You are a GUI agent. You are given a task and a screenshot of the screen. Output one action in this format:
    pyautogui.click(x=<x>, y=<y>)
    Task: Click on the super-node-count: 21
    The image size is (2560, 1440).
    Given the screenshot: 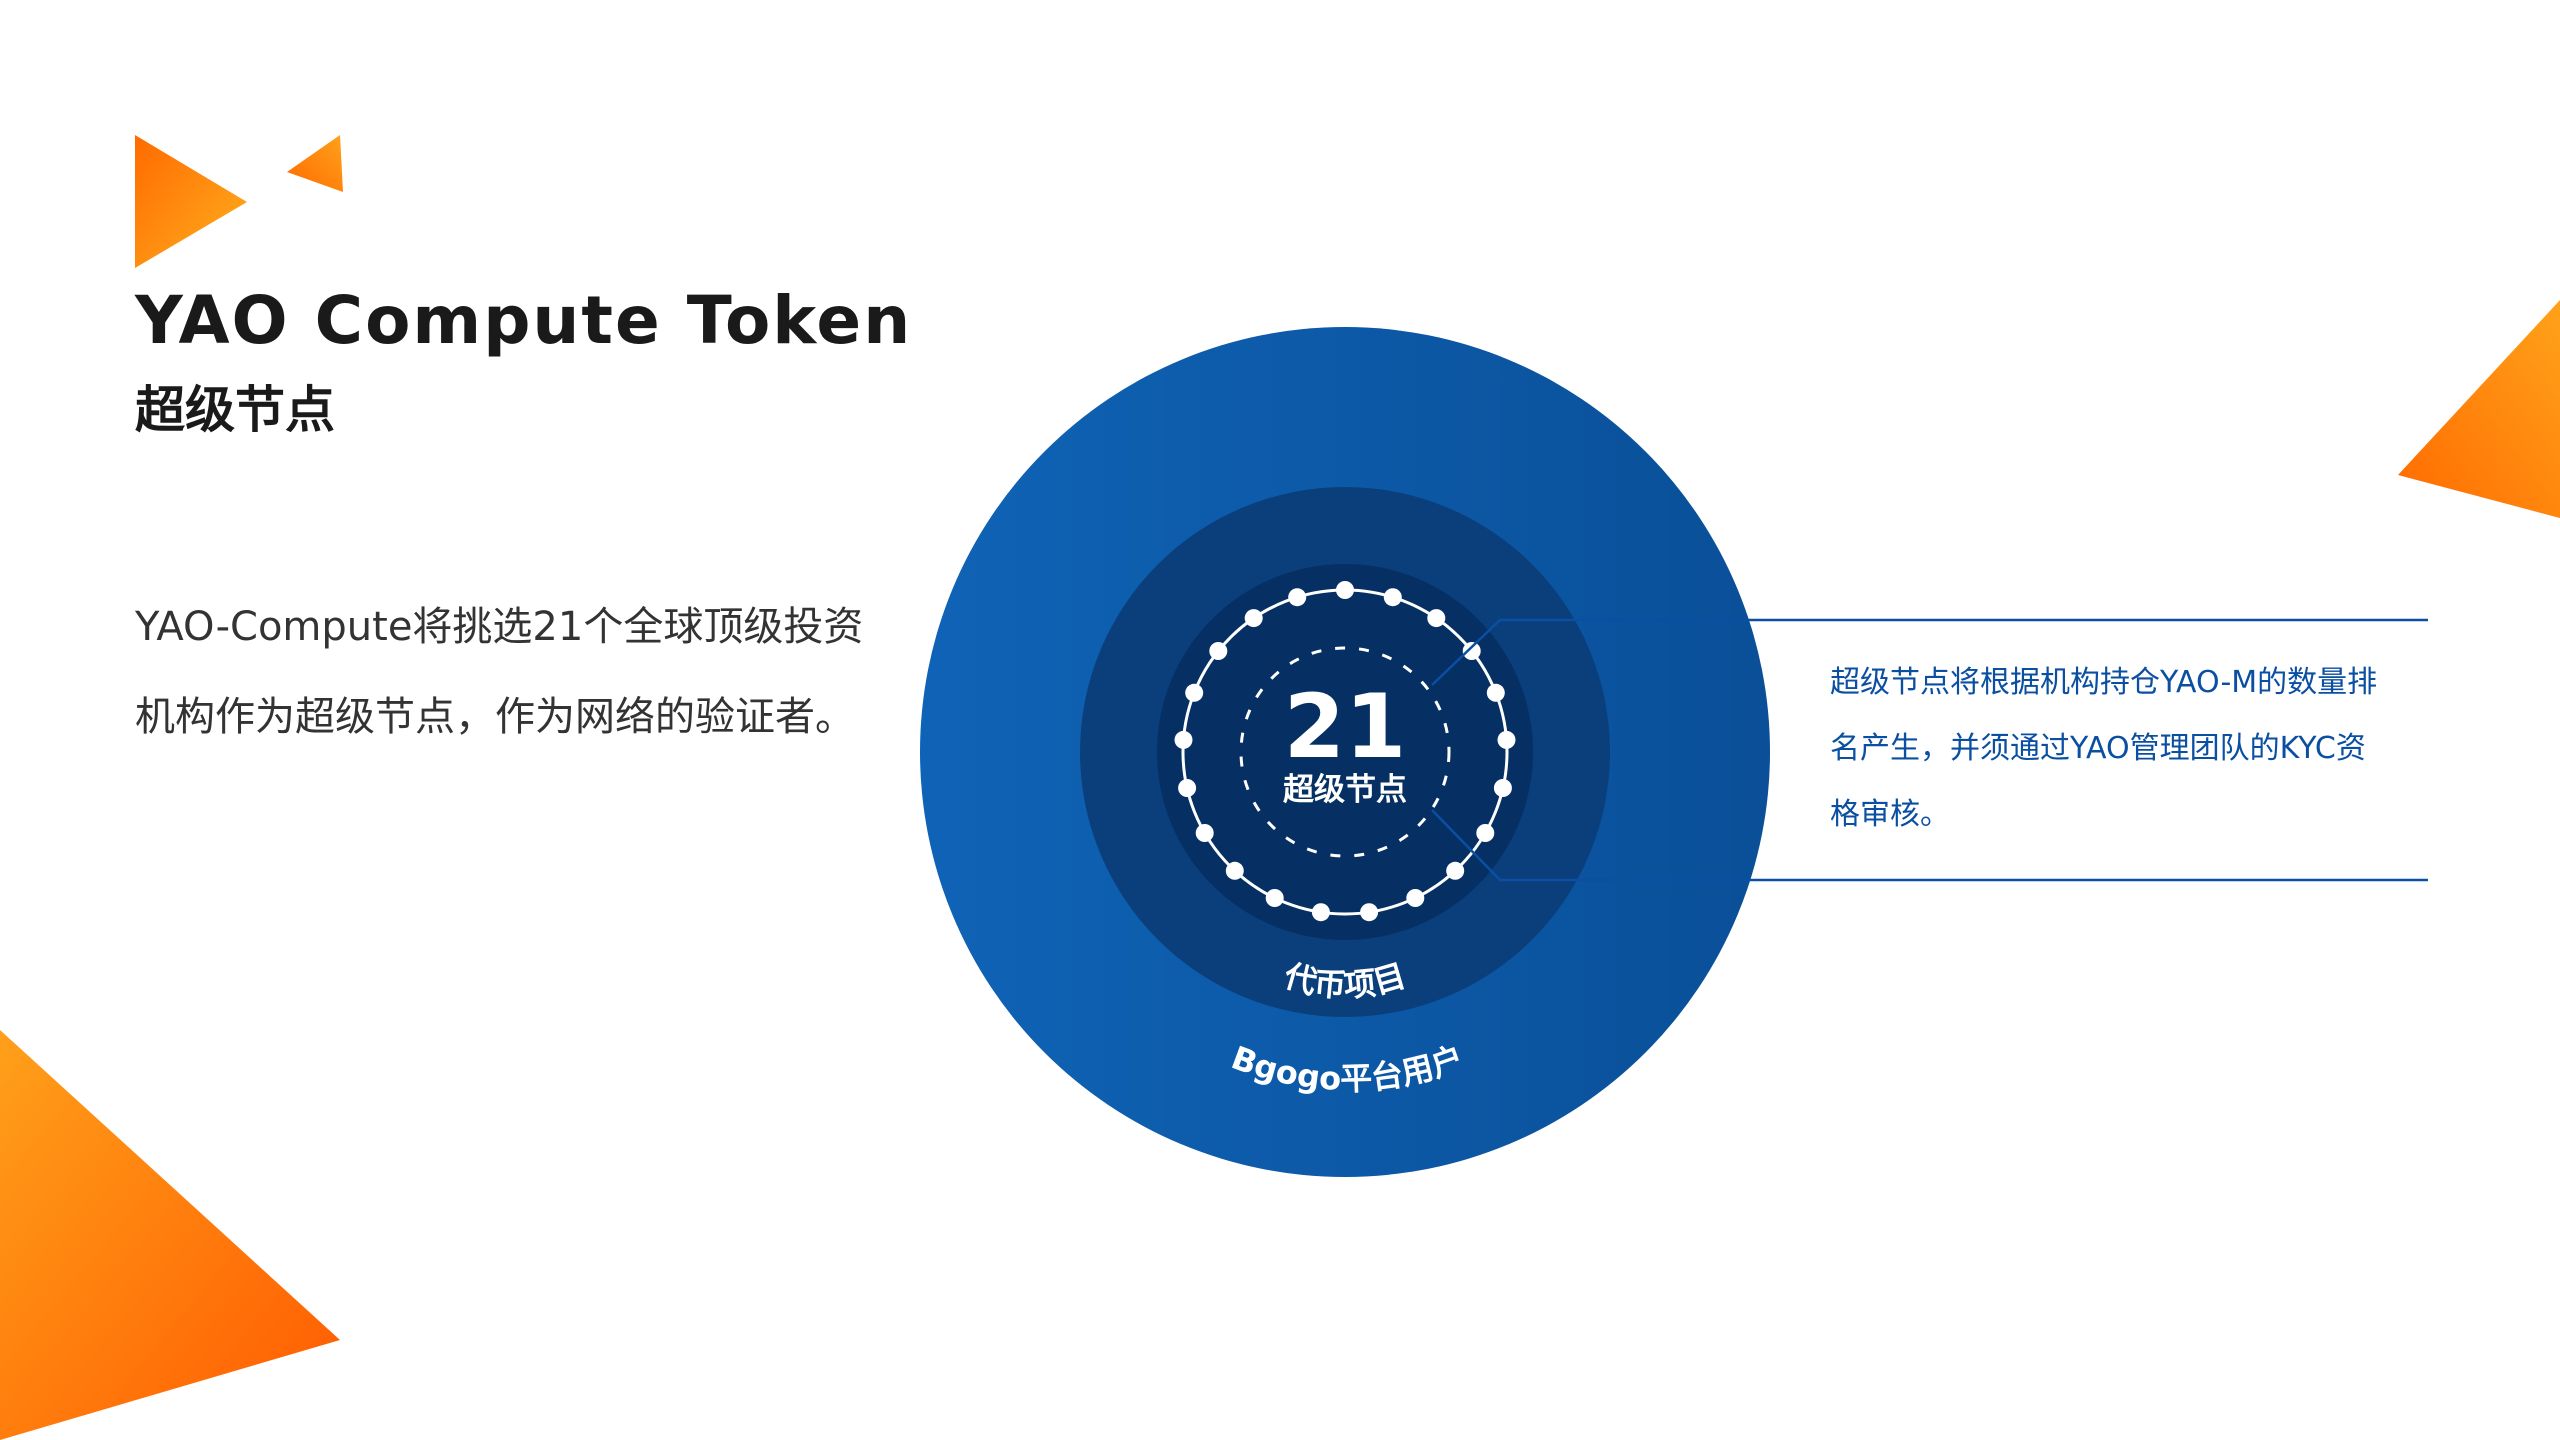 What is the action you would take?
    pyautogui.click(x=1345, y=726)
    